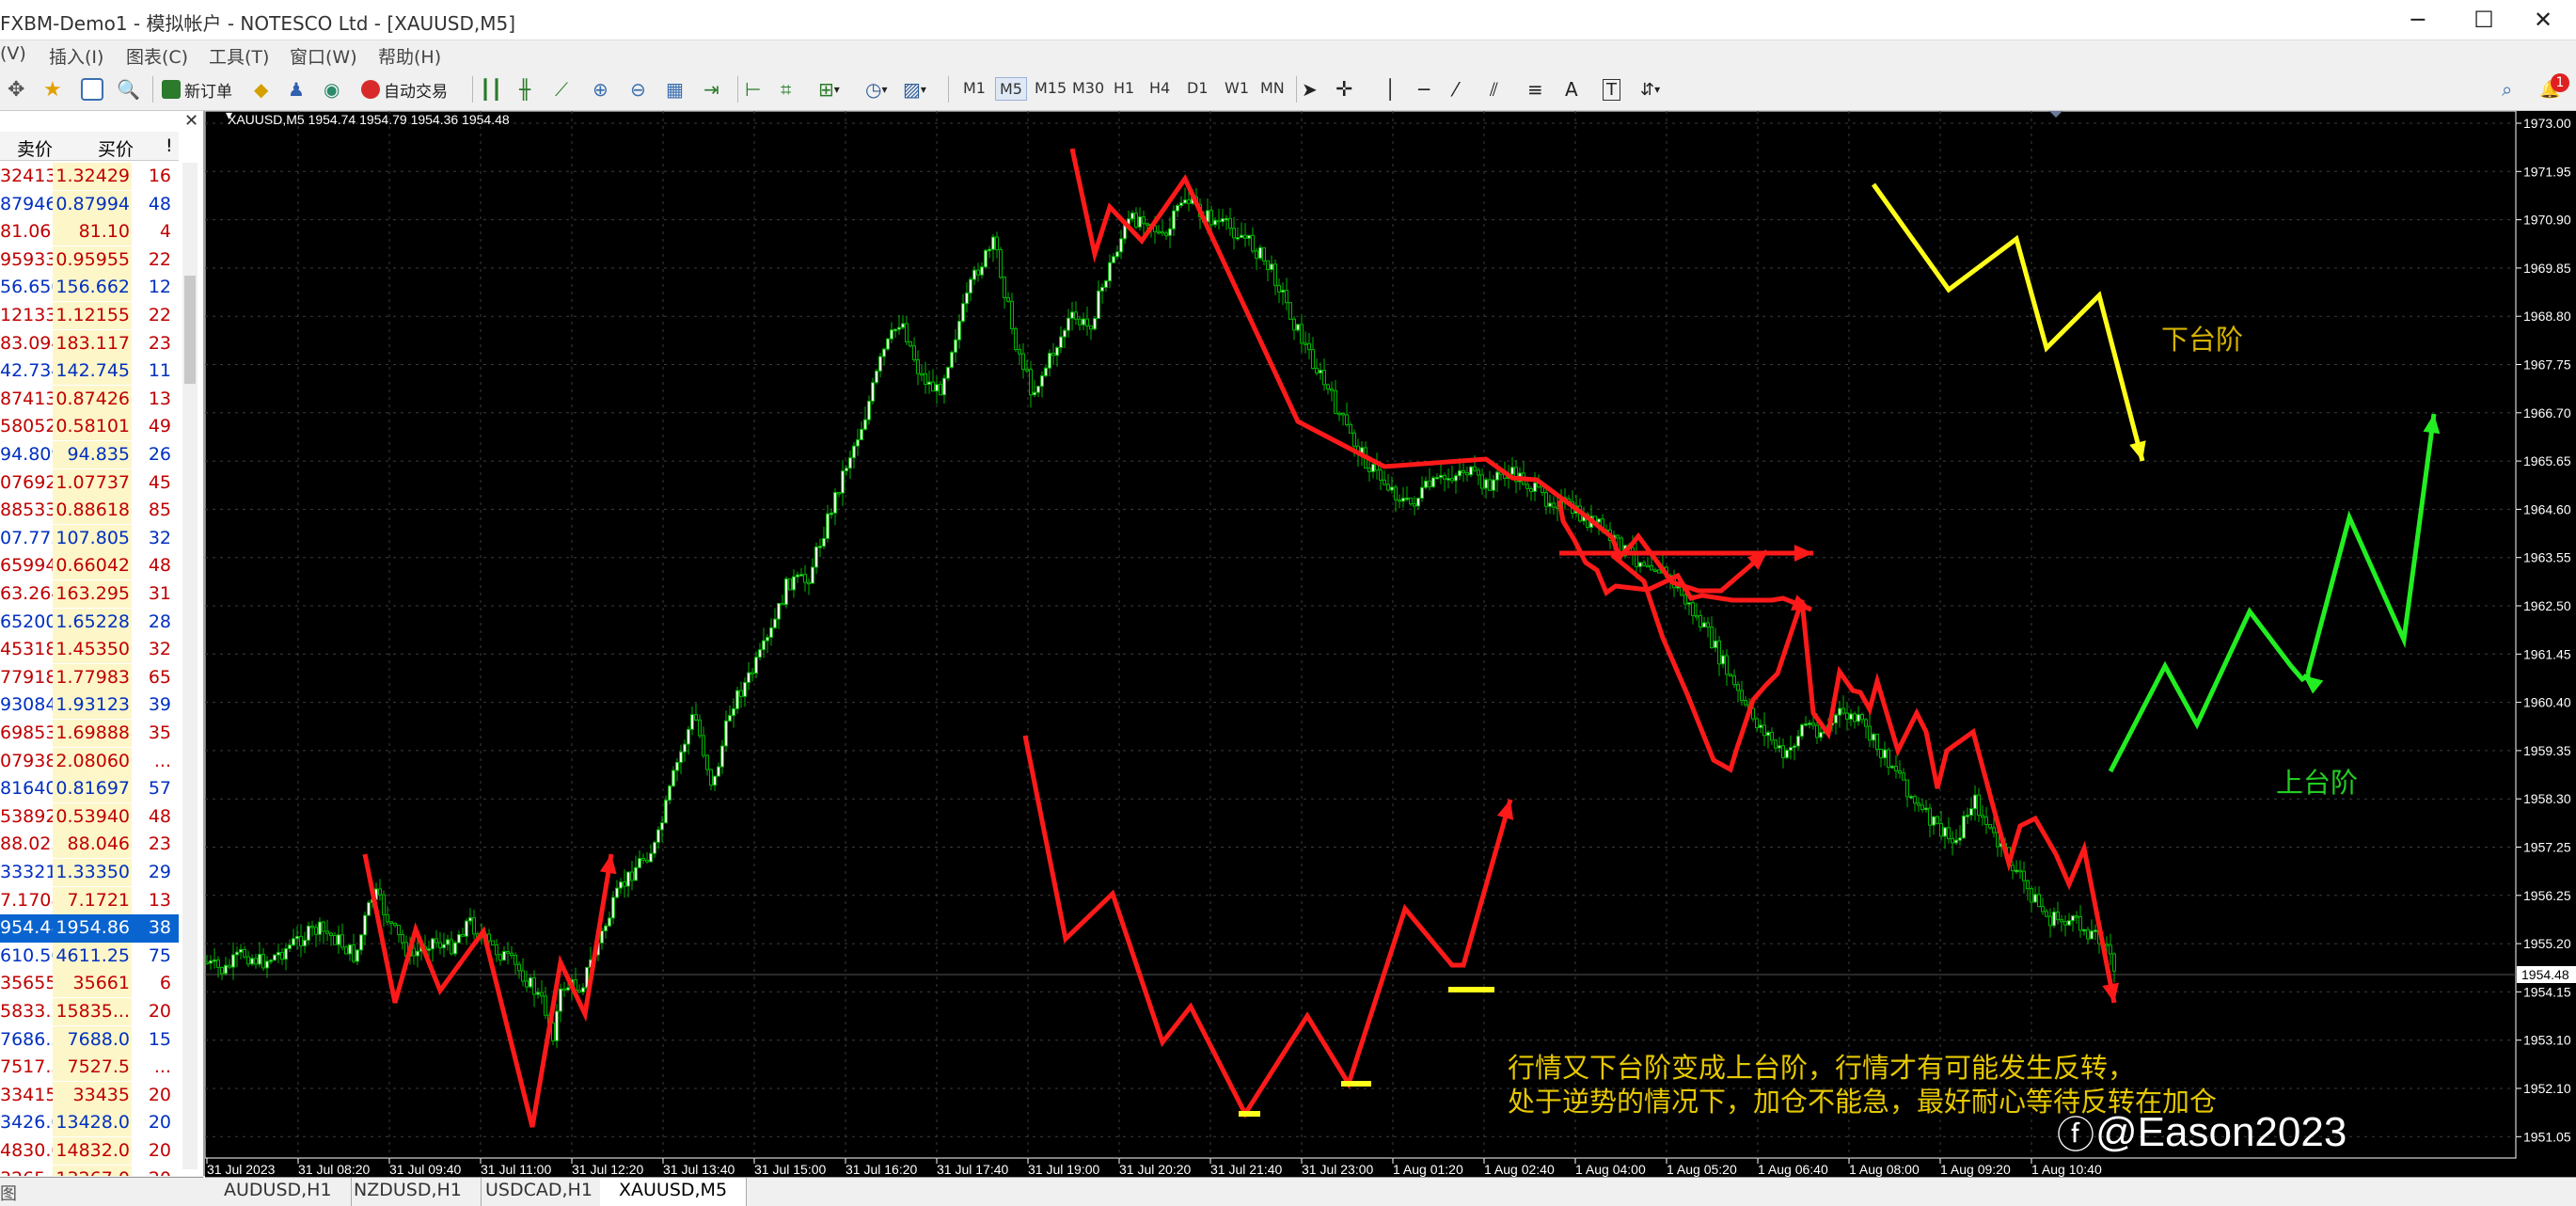 The height and width of the screenshot is (1206, 2576). What do you see at coordinates (2418, 20) in the screenshot?
I see `minimize-button: ─` at bounding box center [2418, 20].